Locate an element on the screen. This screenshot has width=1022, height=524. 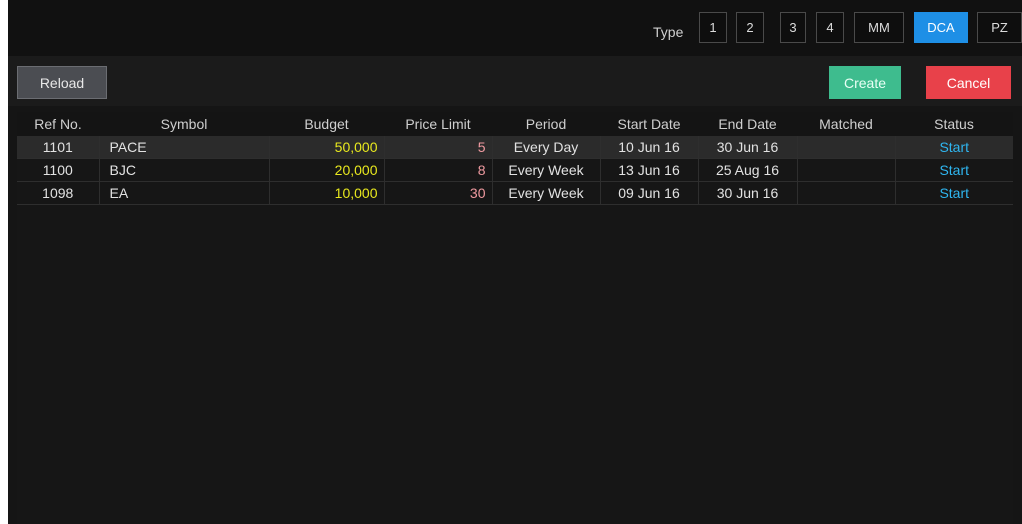
col-header-ref-no: Ref No. is located at coordinates (58, 124).